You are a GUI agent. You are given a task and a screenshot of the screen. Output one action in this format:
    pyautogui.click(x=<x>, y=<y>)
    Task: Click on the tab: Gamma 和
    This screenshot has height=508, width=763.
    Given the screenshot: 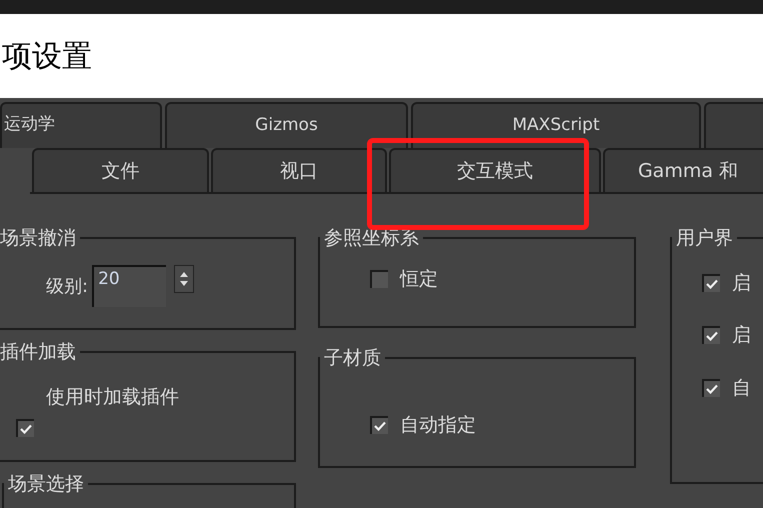 What is the action you would take?
    pyautogui.click(x=683, y=170)
    